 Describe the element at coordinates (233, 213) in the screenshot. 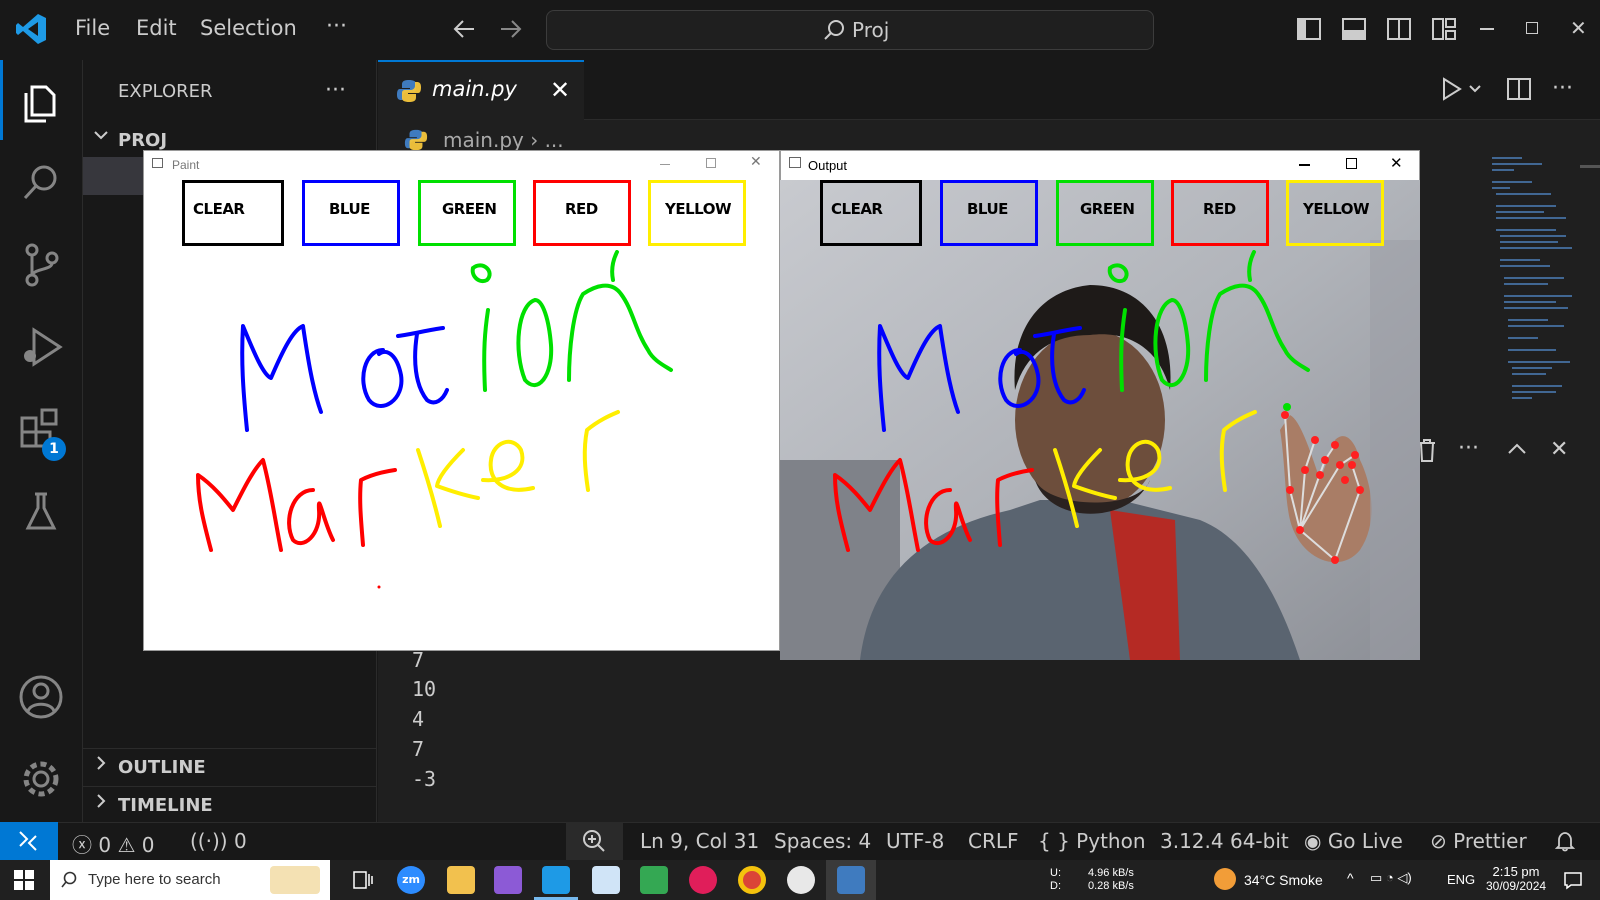

I see `paint-clear-button: CLEAR` at that location.